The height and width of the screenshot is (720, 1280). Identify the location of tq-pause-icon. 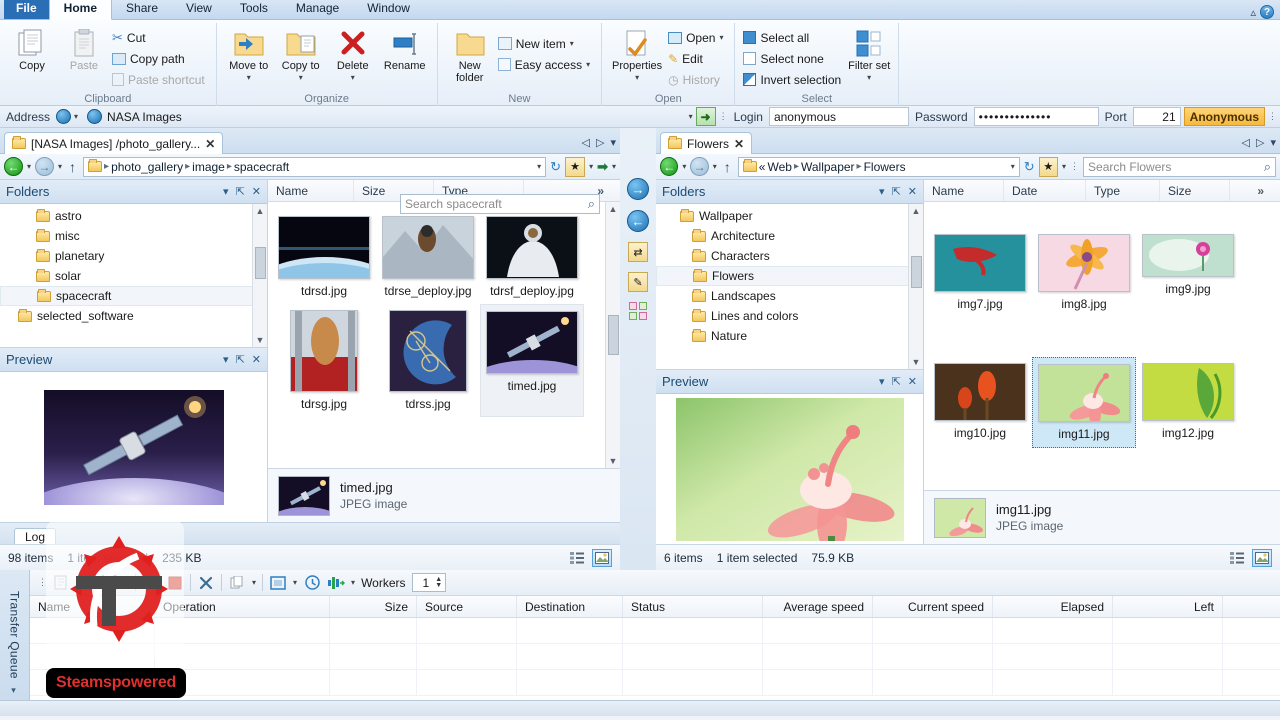
(151, 583).